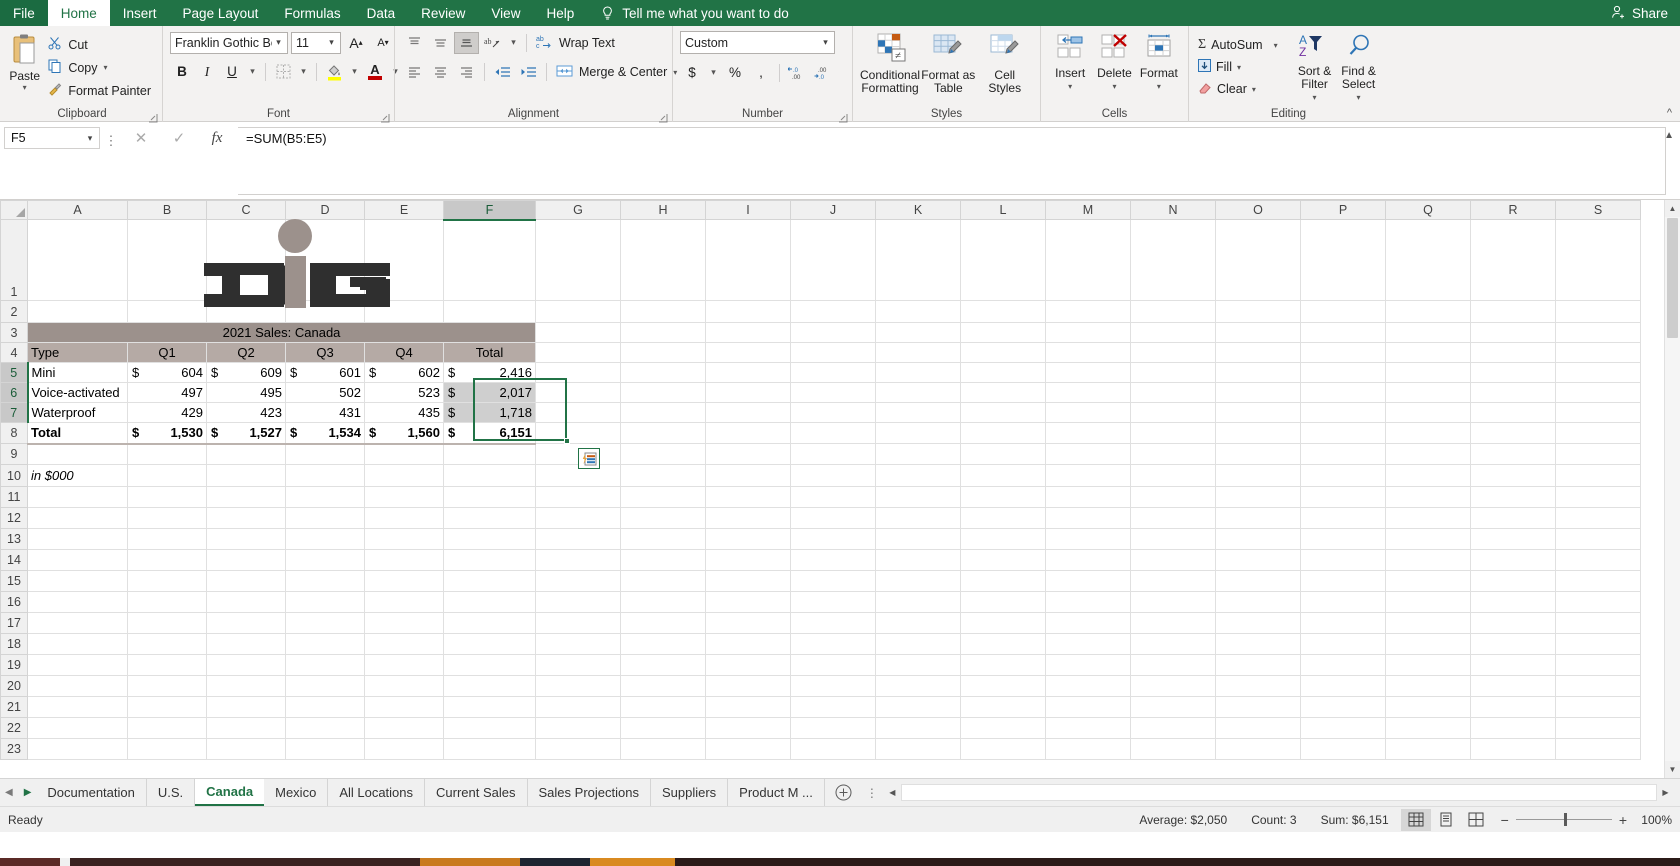 The height and width of the screenshot is (866, 1680). What do you see at coordinates (14, 749) in the screenshot?
I see `row-header-23: 23` at bounding box center [14, 749].